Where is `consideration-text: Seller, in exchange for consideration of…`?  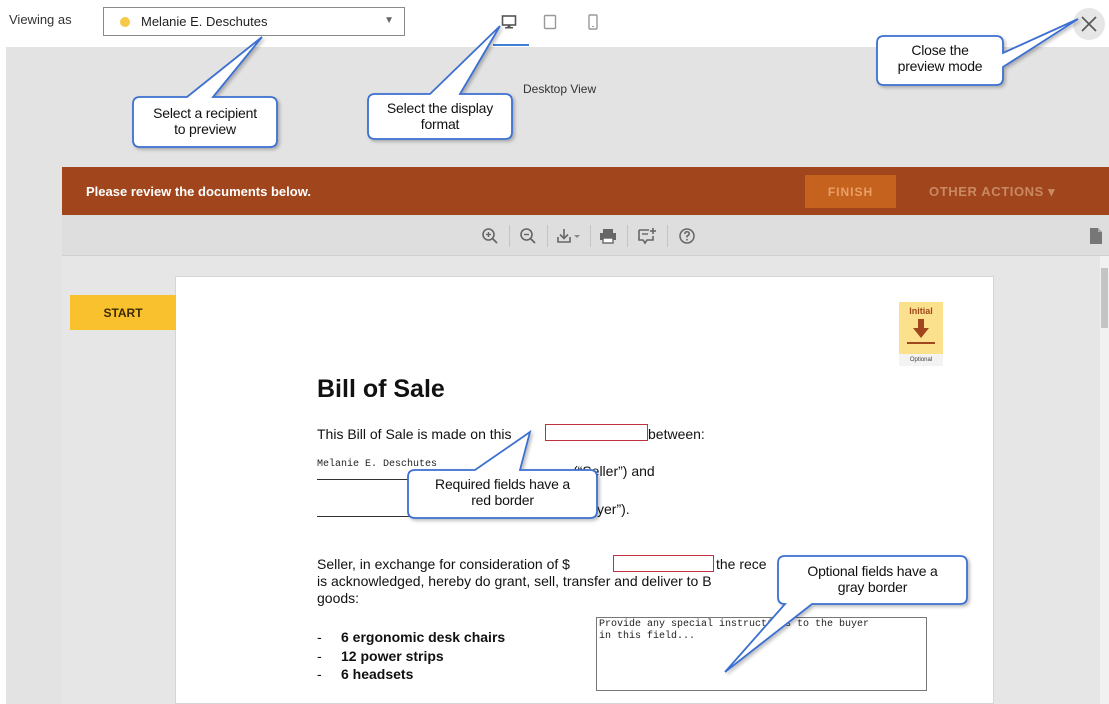
consideration-text: Seller, in exchange for consideration of… is located at coordinates (443, 564).